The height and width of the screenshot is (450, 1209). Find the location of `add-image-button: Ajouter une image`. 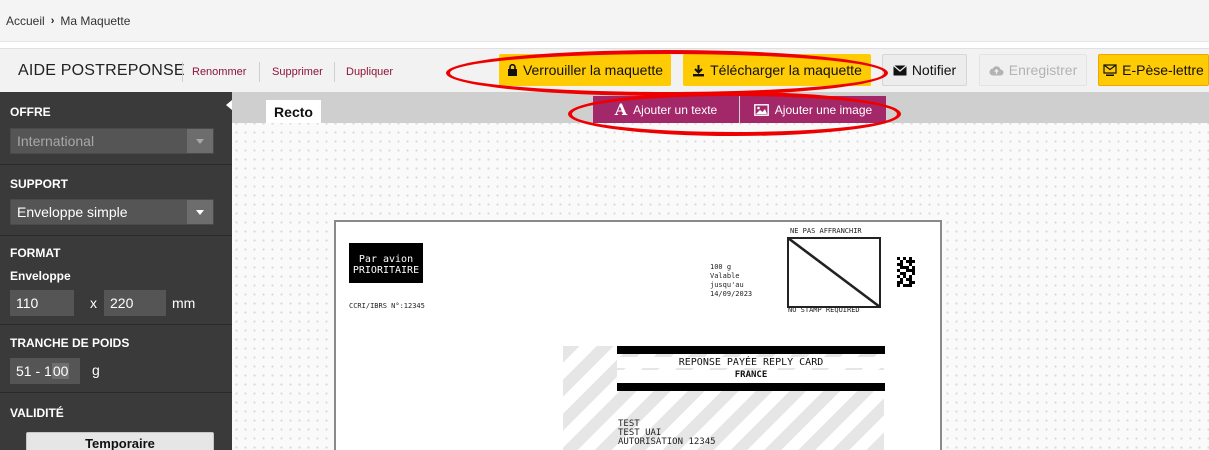

add-image-button: Ajouter une image is located at coordinates (813, 109).